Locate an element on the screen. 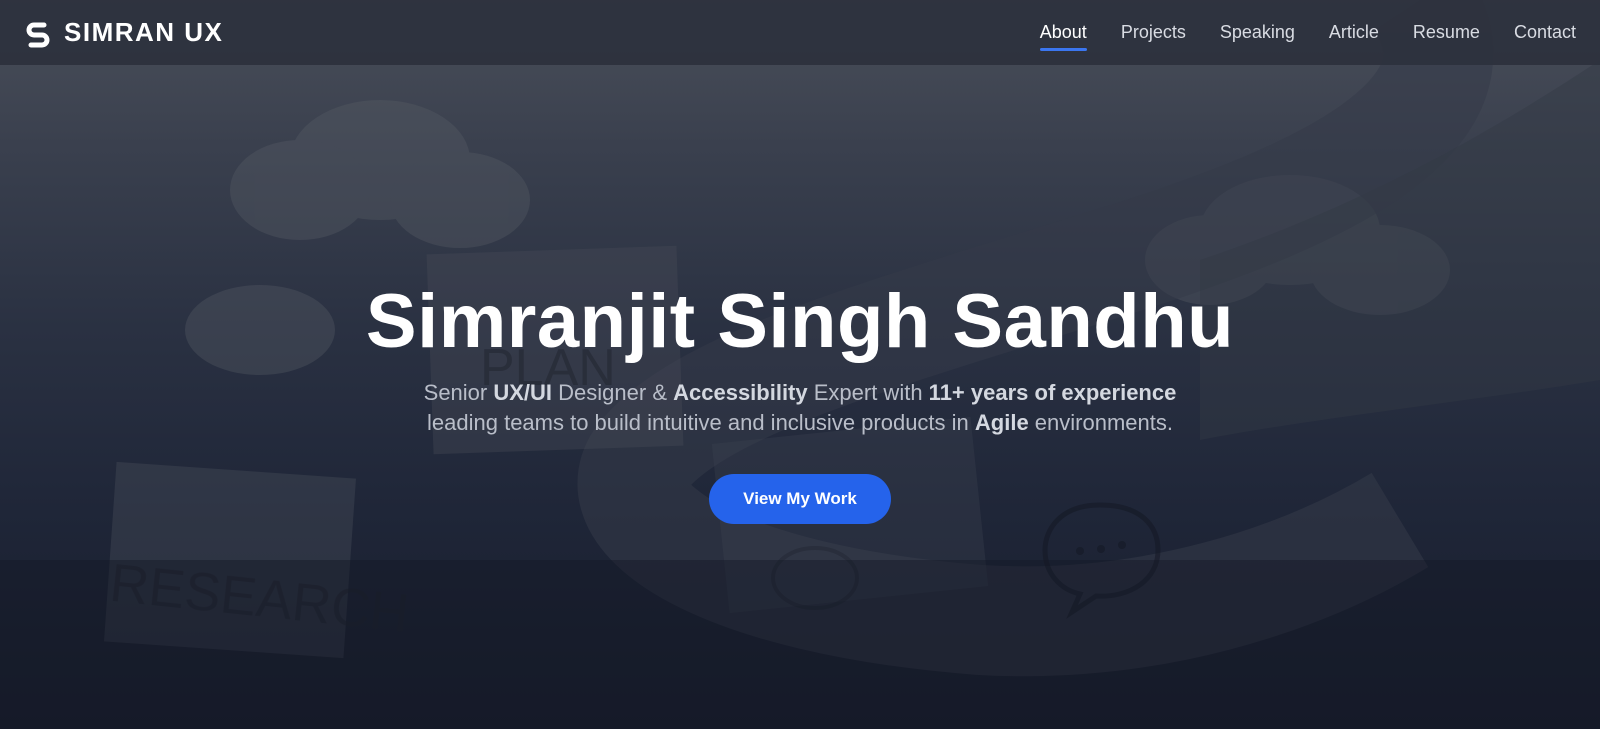  brand-logo-link: SIMRAN UX is located at coordinates (122, 33).